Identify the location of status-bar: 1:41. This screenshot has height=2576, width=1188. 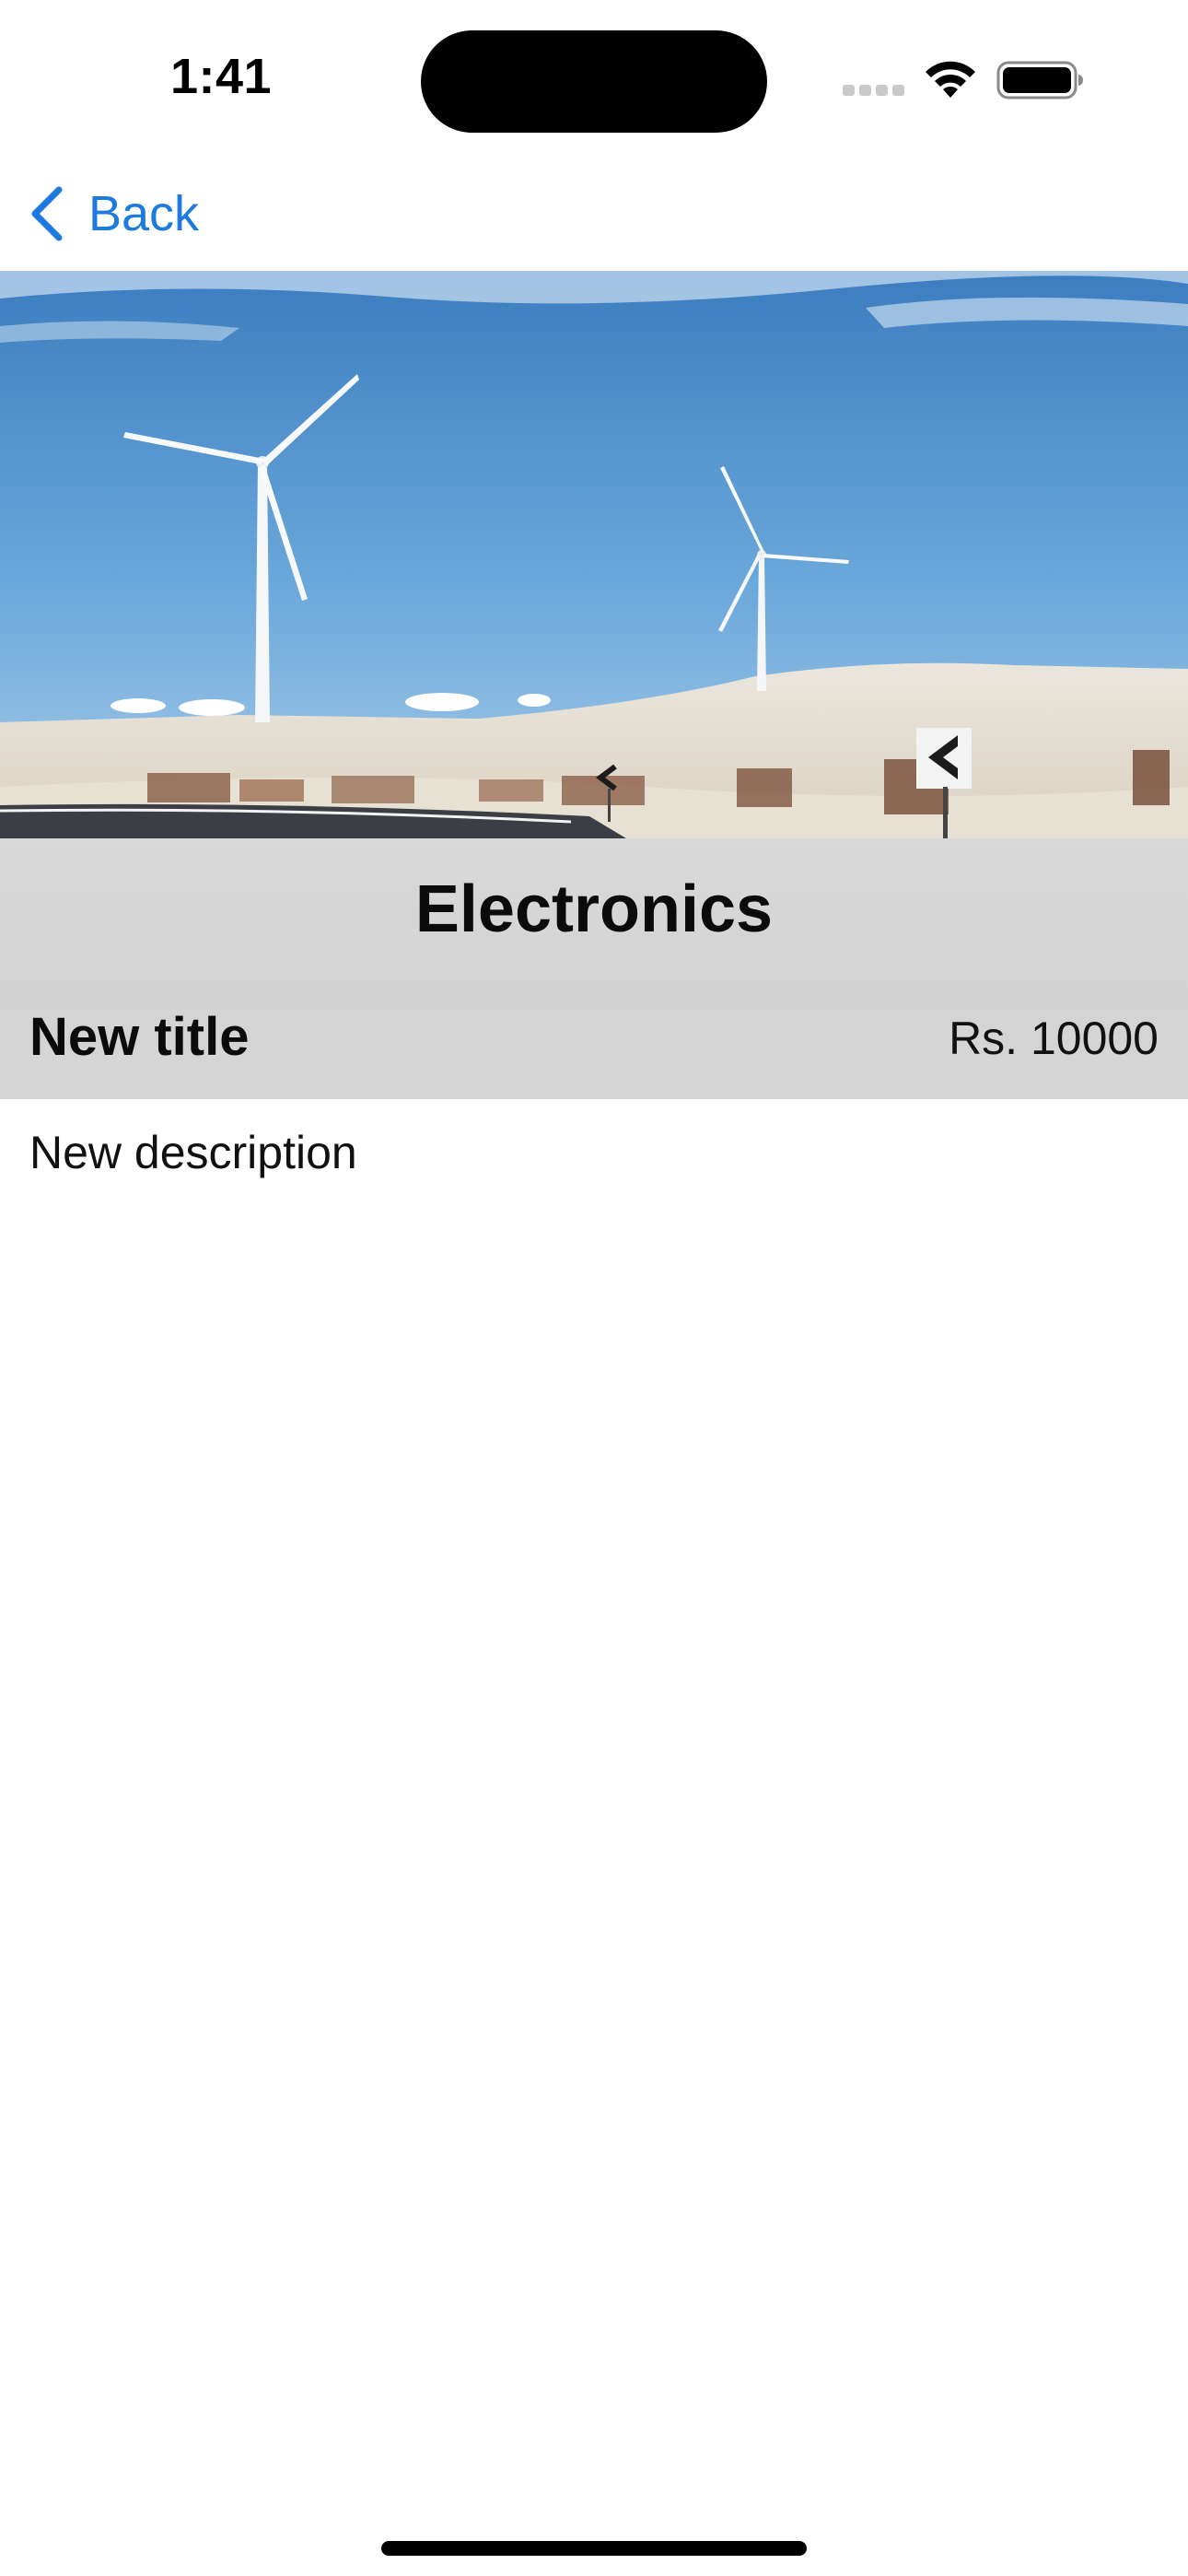
(594, 78).